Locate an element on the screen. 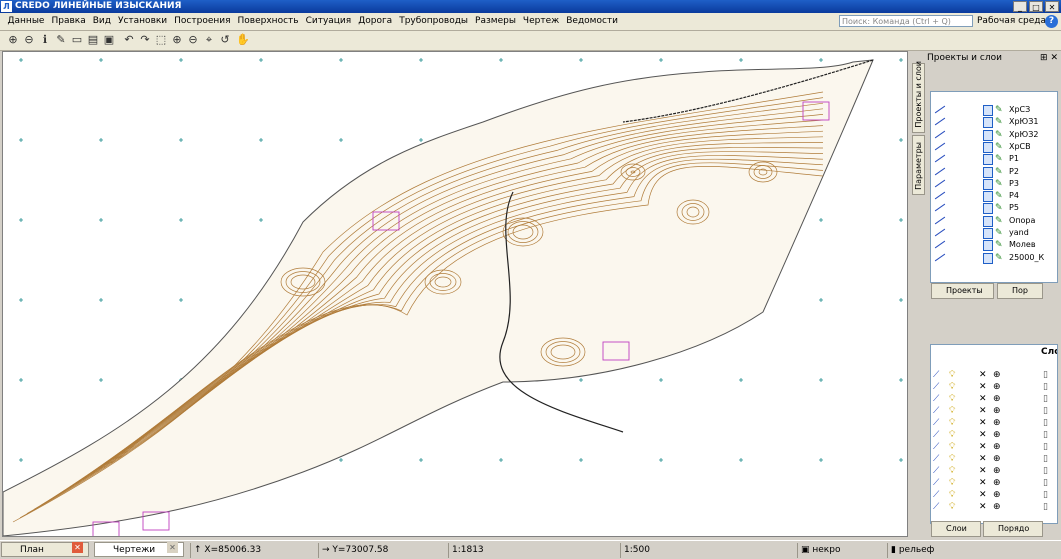 The image size is (1061, 559). zoom-window-icon: ⬚ is located at coordinates (161, 40).